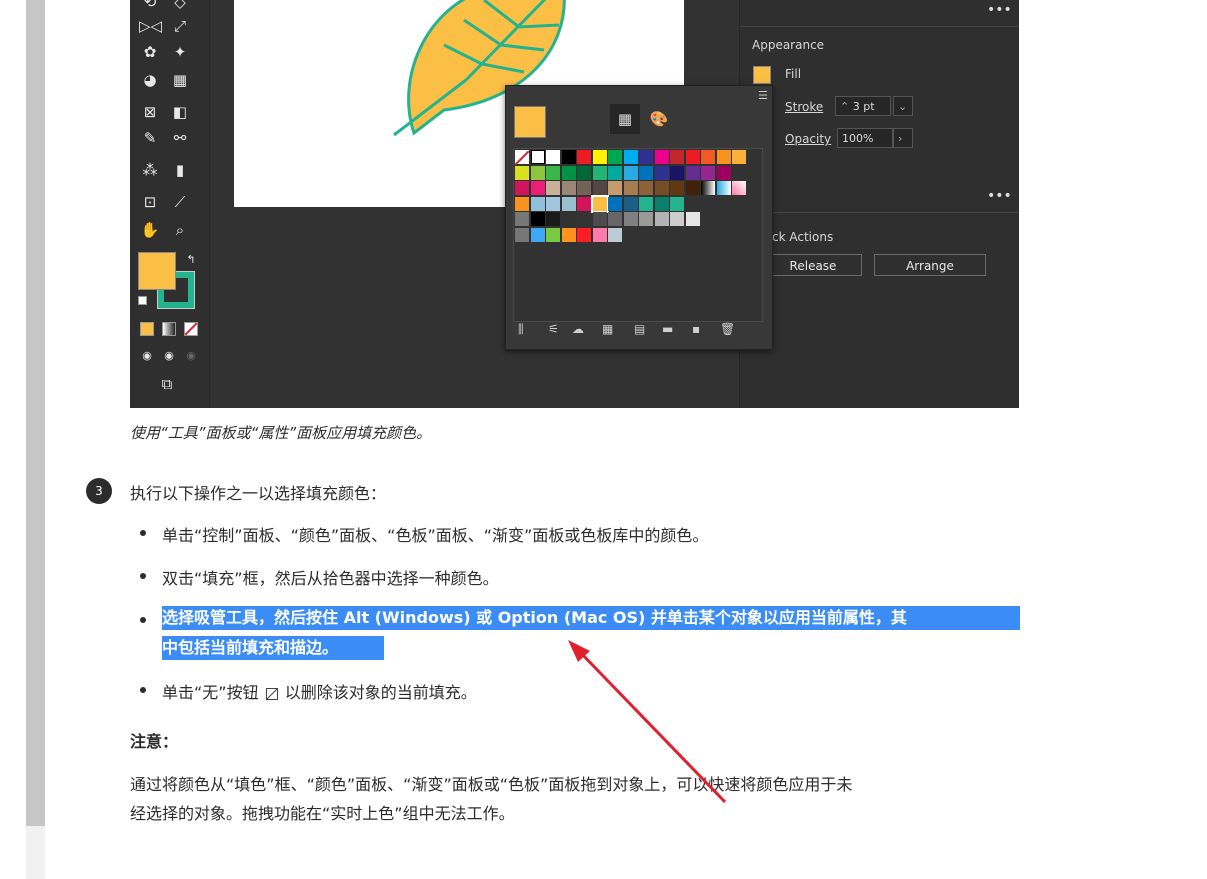  What do you see at coordinates (191, 260) in the screenshot?
I see `swap-fill-stroke-icon: ↰` at bounding box center [191, 260].